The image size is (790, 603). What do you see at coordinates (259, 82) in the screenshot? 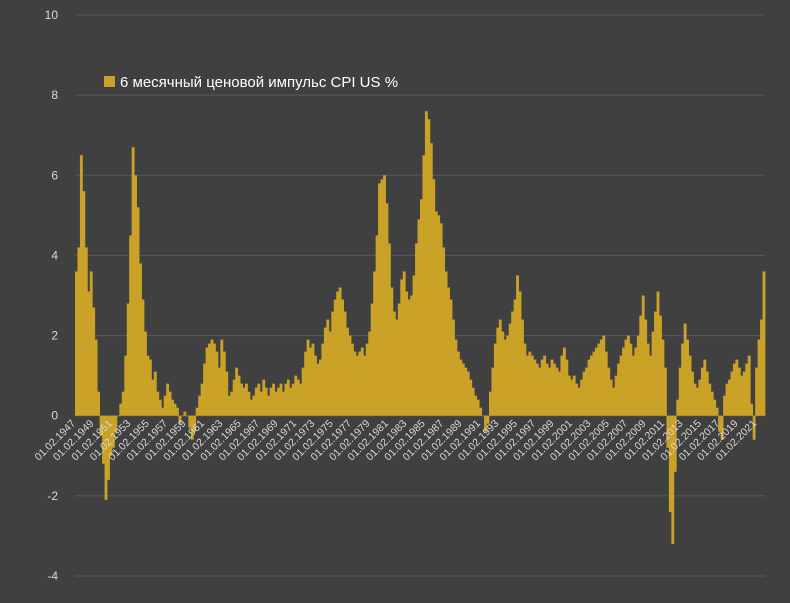
I see `legend-label: 6 месячный ценовой импульс CPI US %` at bounding box center [259, 82].